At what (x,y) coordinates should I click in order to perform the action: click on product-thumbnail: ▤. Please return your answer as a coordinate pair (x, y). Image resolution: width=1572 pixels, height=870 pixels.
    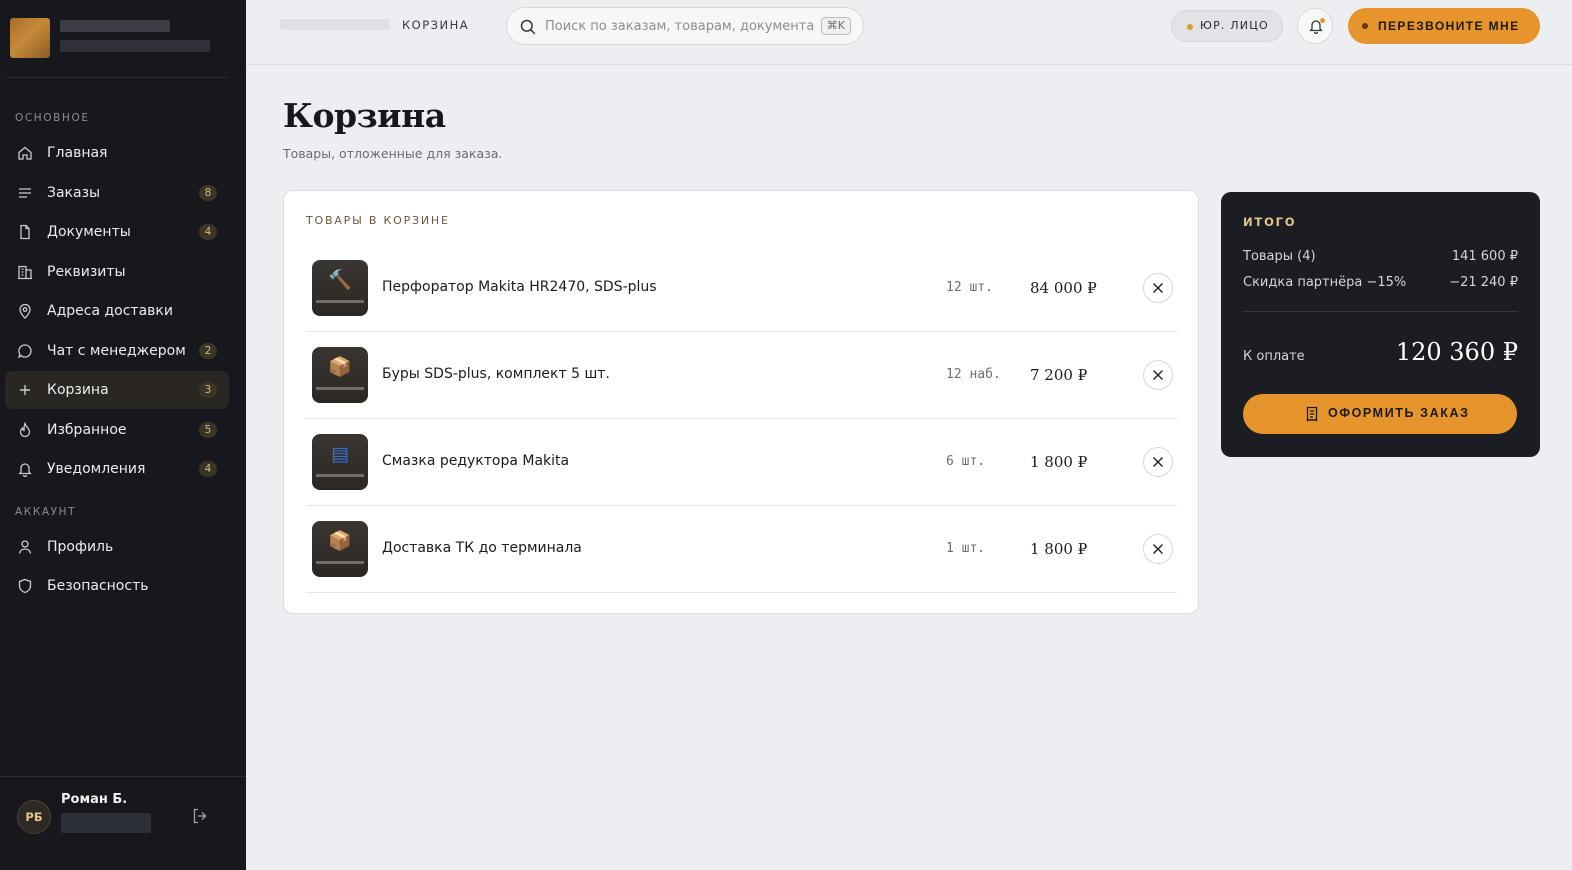
    Looking at the image, I should click on (340, 462).